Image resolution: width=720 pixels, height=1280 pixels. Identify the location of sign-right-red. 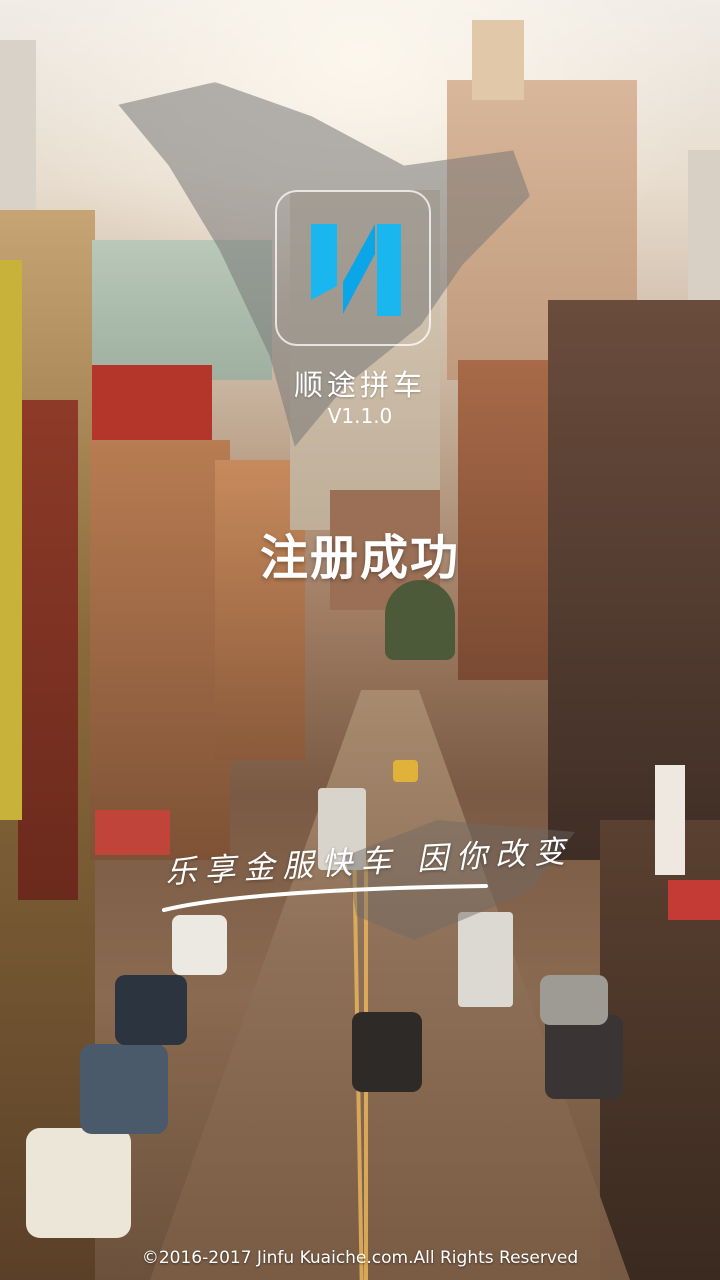
(694, 900).